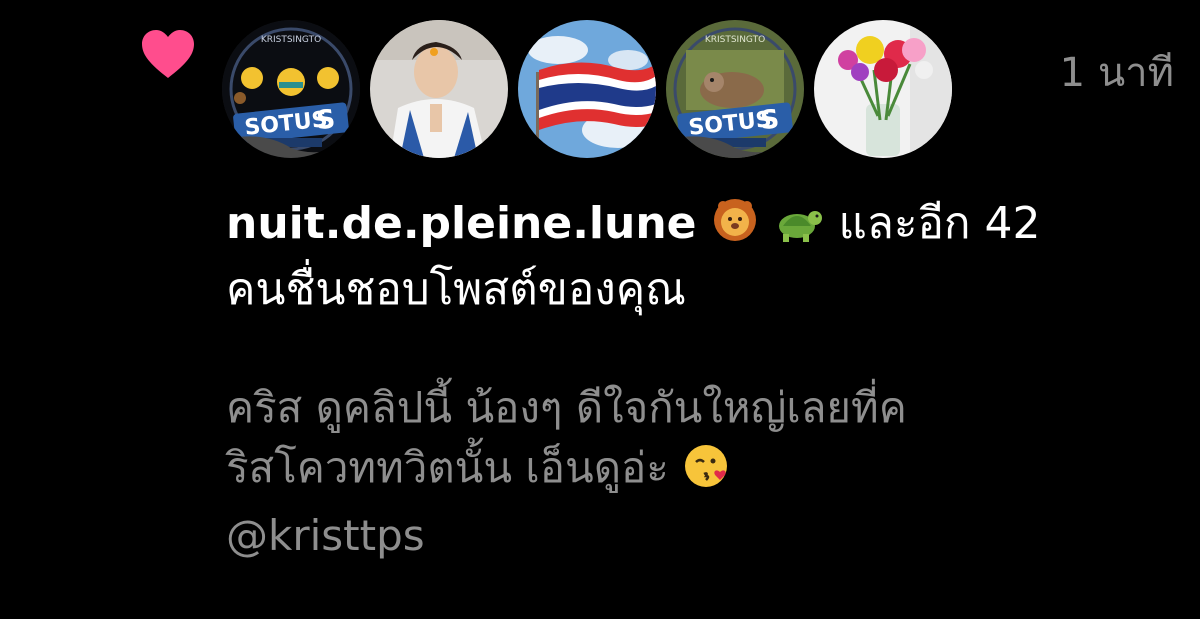 Image resolution: width=1200 pixels, height=619 pixels. Describe the element at coordinates (940, 223) in the screenshot. I see `others-count: และอีก 42` at that location.